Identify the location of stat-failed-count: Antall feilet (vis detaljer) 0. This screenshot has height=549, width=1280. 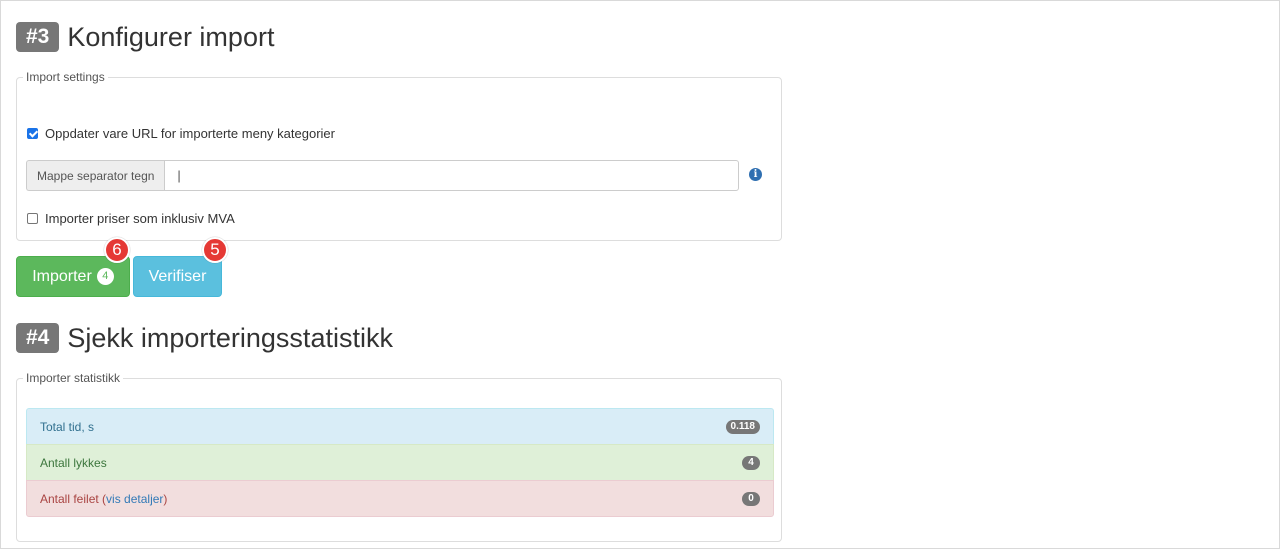
(400, 498).